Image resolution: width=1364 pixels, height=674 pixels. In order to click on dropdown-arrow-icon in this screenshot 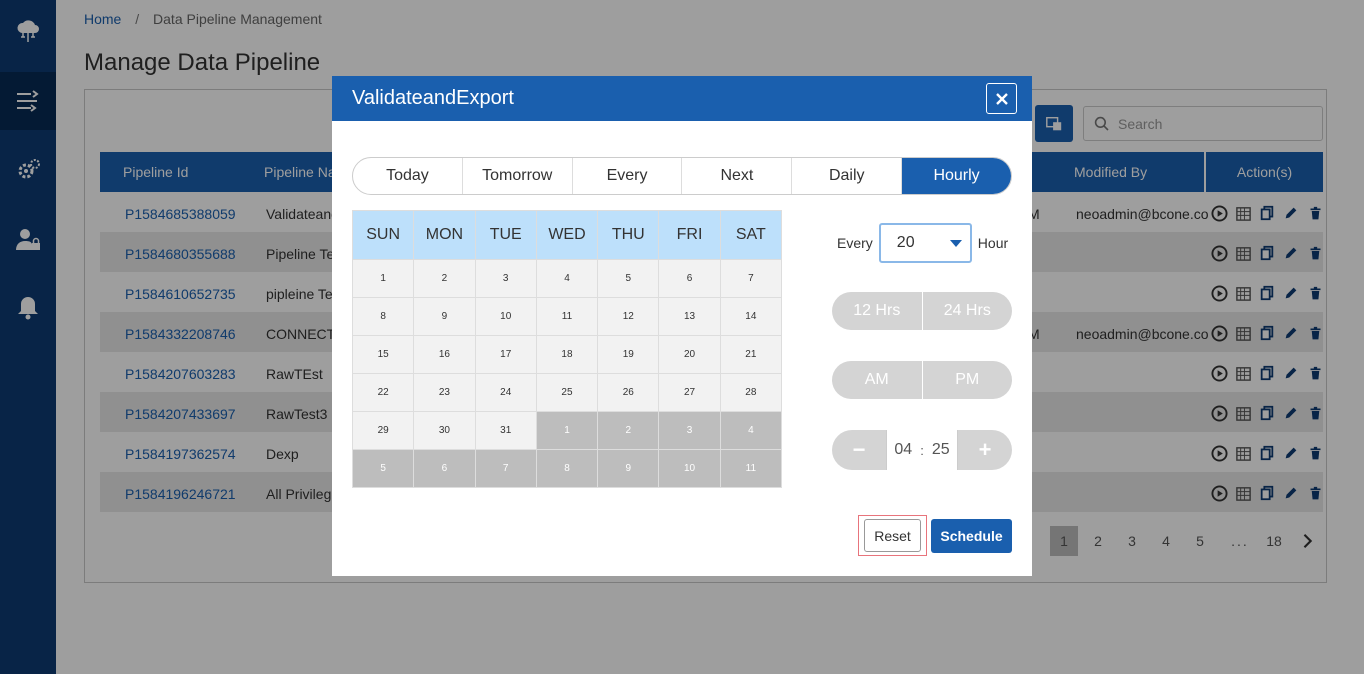, I will do `click(955, 243)`.